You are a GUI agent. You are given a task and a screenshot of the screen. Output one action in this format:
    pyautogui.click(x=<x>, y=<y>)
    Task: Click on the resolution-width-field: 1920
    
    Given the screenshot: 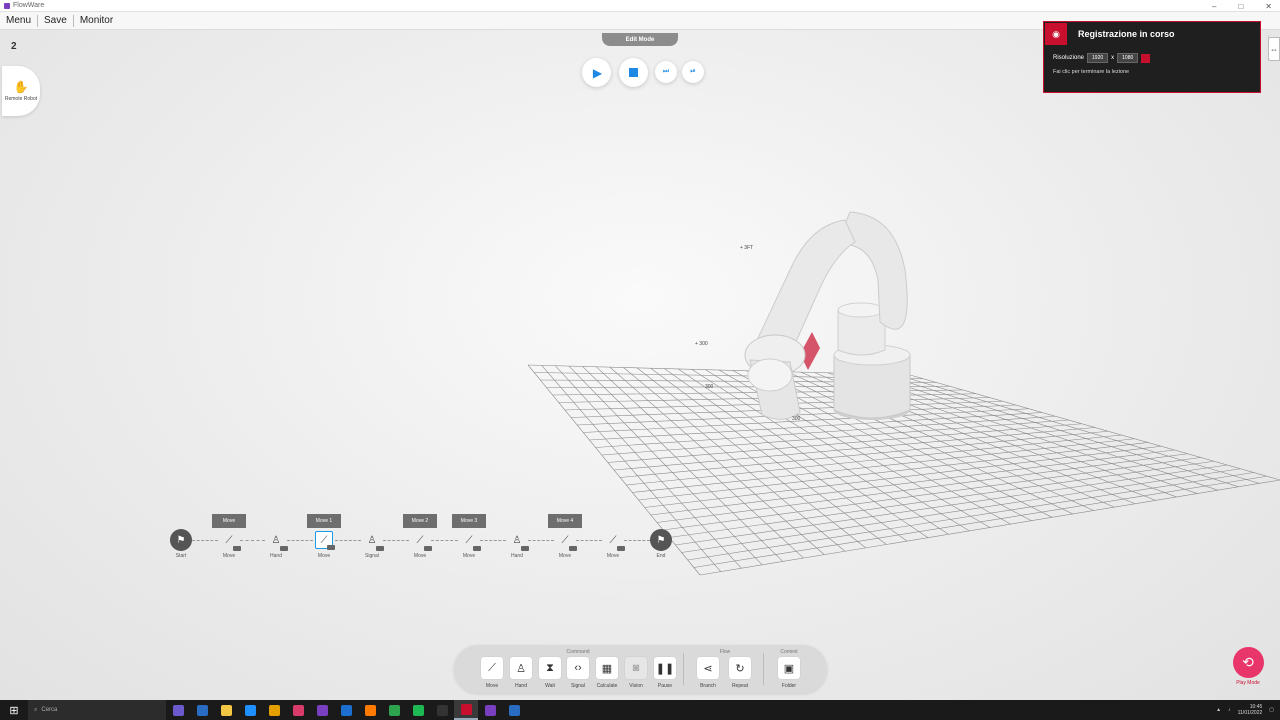 What is the action you would take?
    pyautogui.click(x=1098, y=58)
    